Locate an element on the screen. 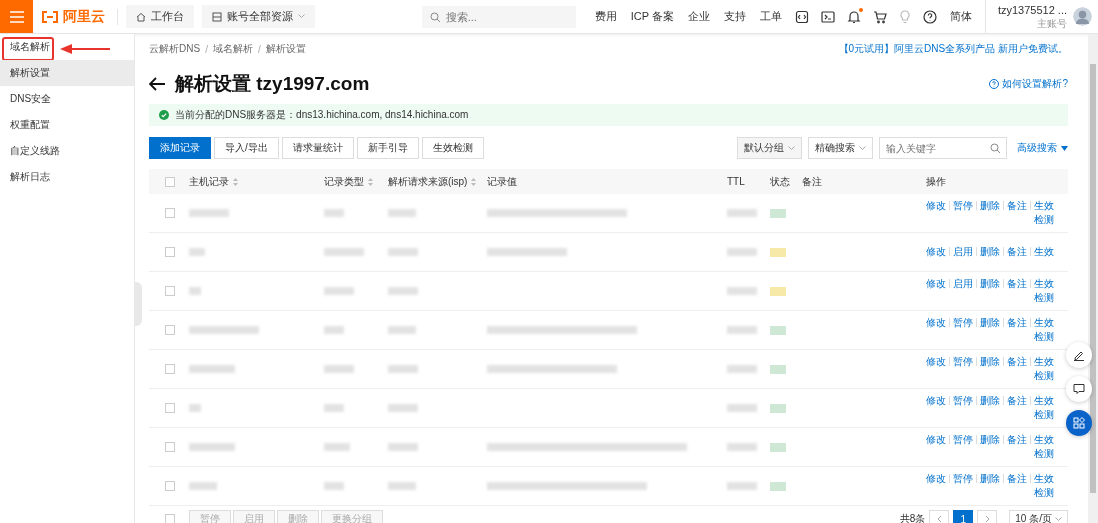 The image size is (1098, 523). toolbar-button: 导入/导出 is located at coordinates (246, 148).